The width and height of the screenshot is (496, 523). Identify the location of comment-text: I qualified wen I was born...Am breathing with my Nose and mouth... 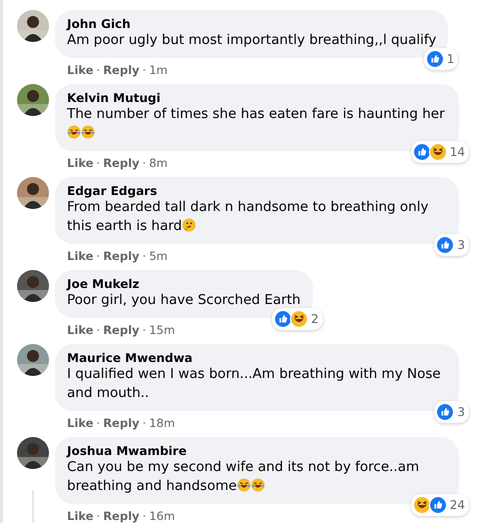
(254, 384).